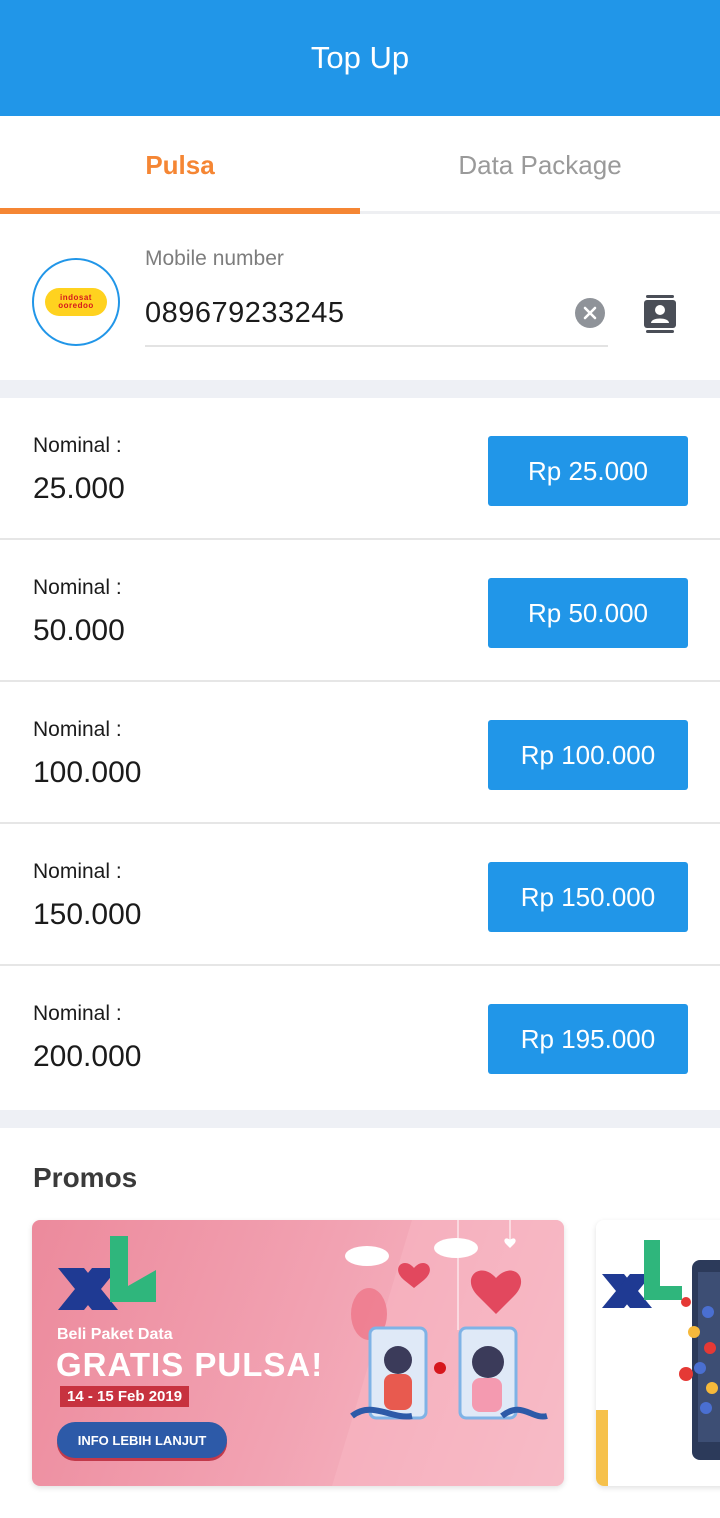 This screenshot has height=1518, width=720. What do you see at coordinates (355, 313) in the screenshot?
I see `mobile-number-input` at bounding box center [355, 313].